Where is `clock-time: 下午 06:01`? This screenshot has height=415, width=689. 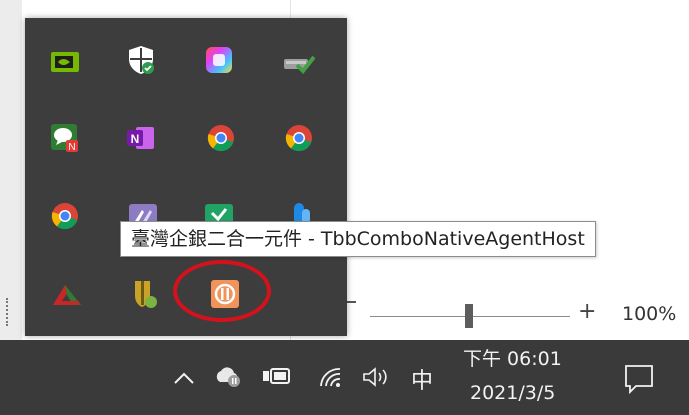 clock-time: 下午 06:01 is located at coordinates (512, 357).